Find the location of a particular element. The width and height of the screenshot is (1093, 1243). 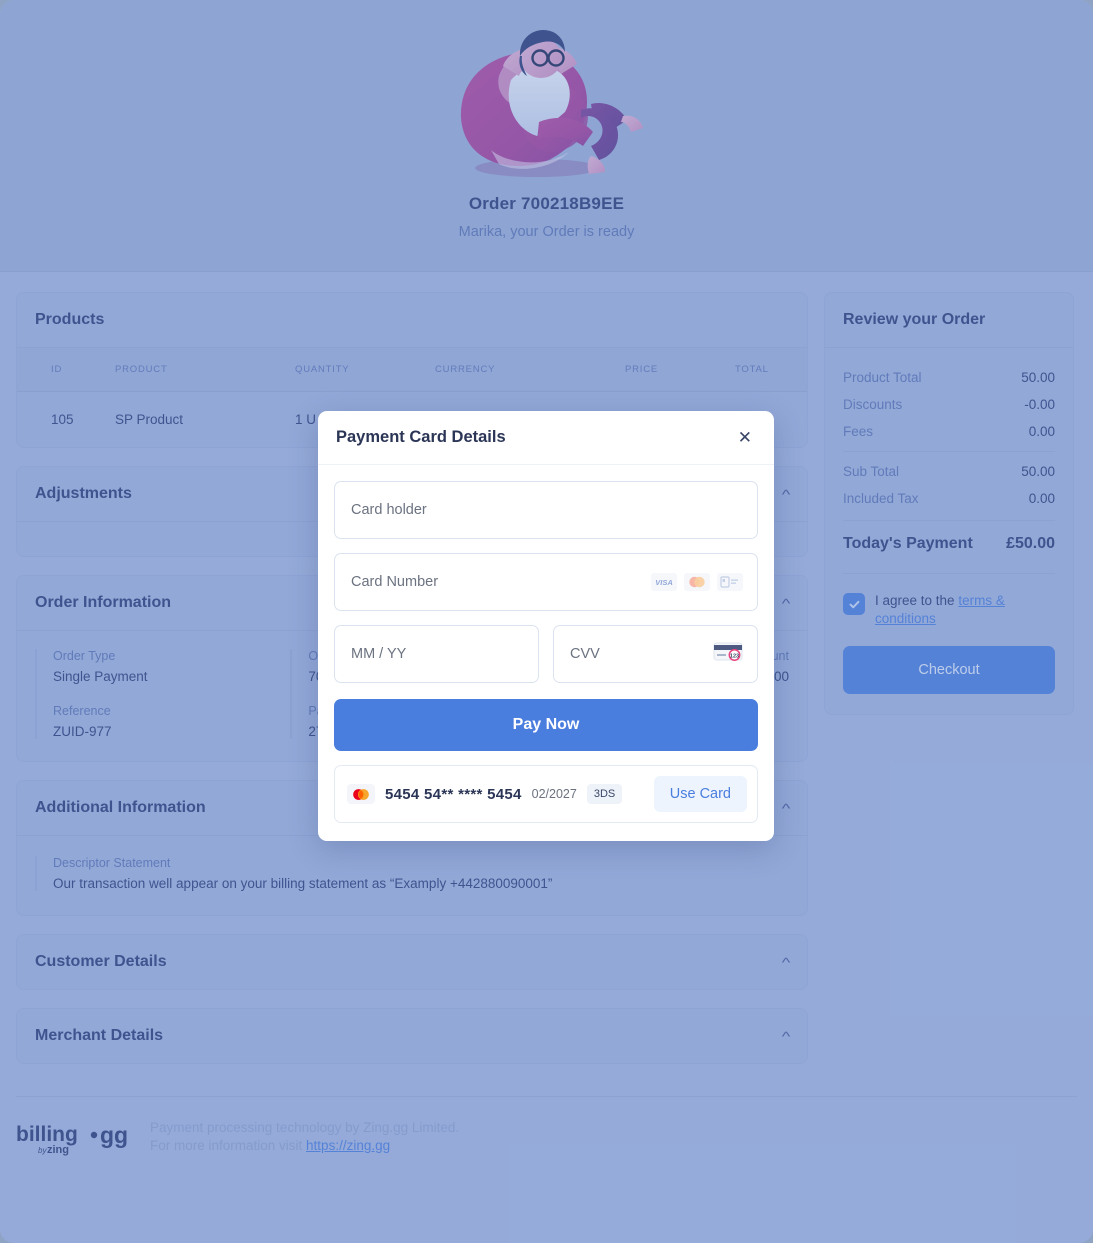

card-back-cvv-icon: 123 is located at coordinates (728, 654).